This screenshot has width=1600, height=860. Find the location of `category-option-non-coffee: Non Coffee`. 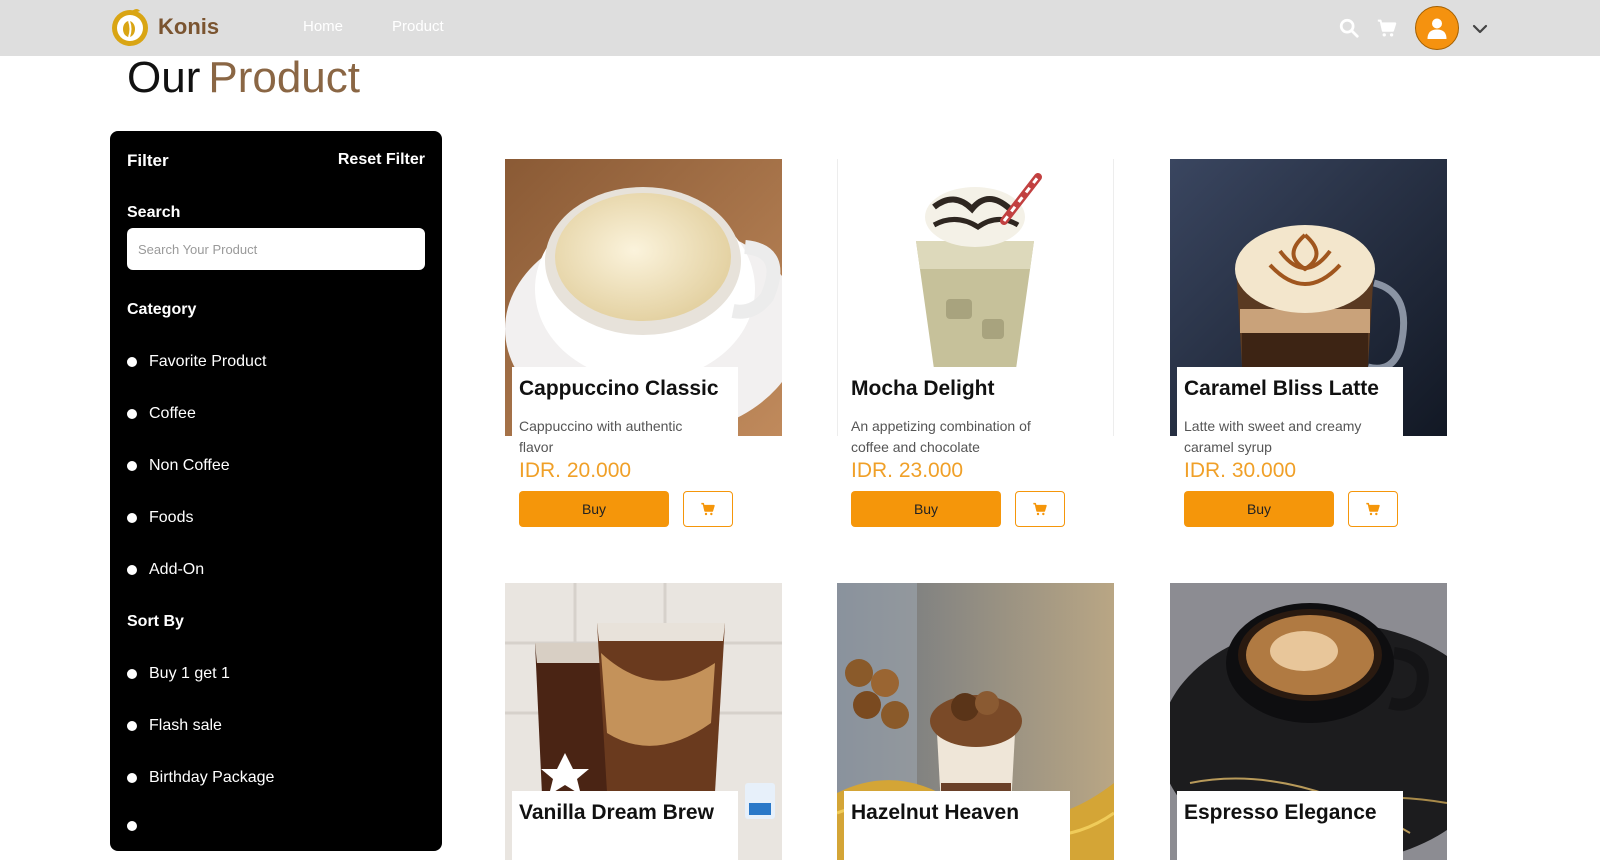

category-option-non-coffee: Non Coffee is located at coordinates (178, 466).